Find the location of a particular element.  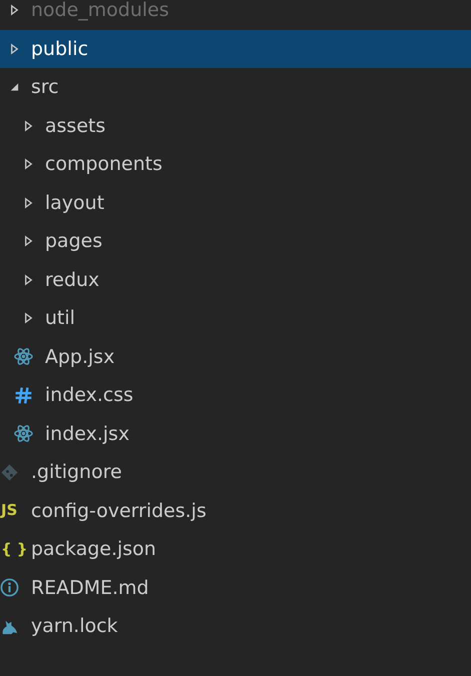

folder-name: util is located at coordinates (60, 318).